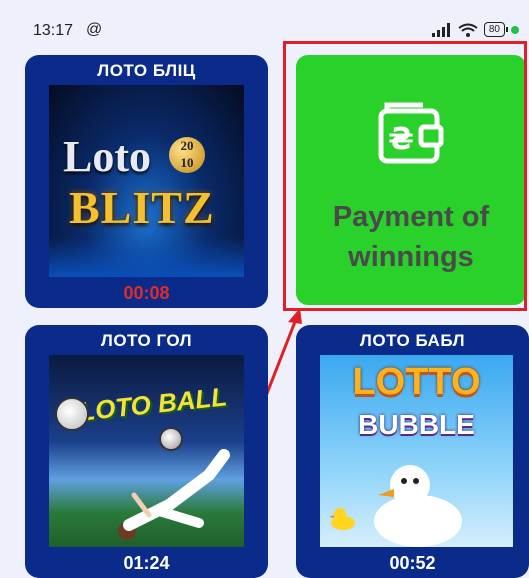 The height and width of the screenshot is (578, 529). I want to click on logo-text-blitz: BLITZ, so click(142, 207).